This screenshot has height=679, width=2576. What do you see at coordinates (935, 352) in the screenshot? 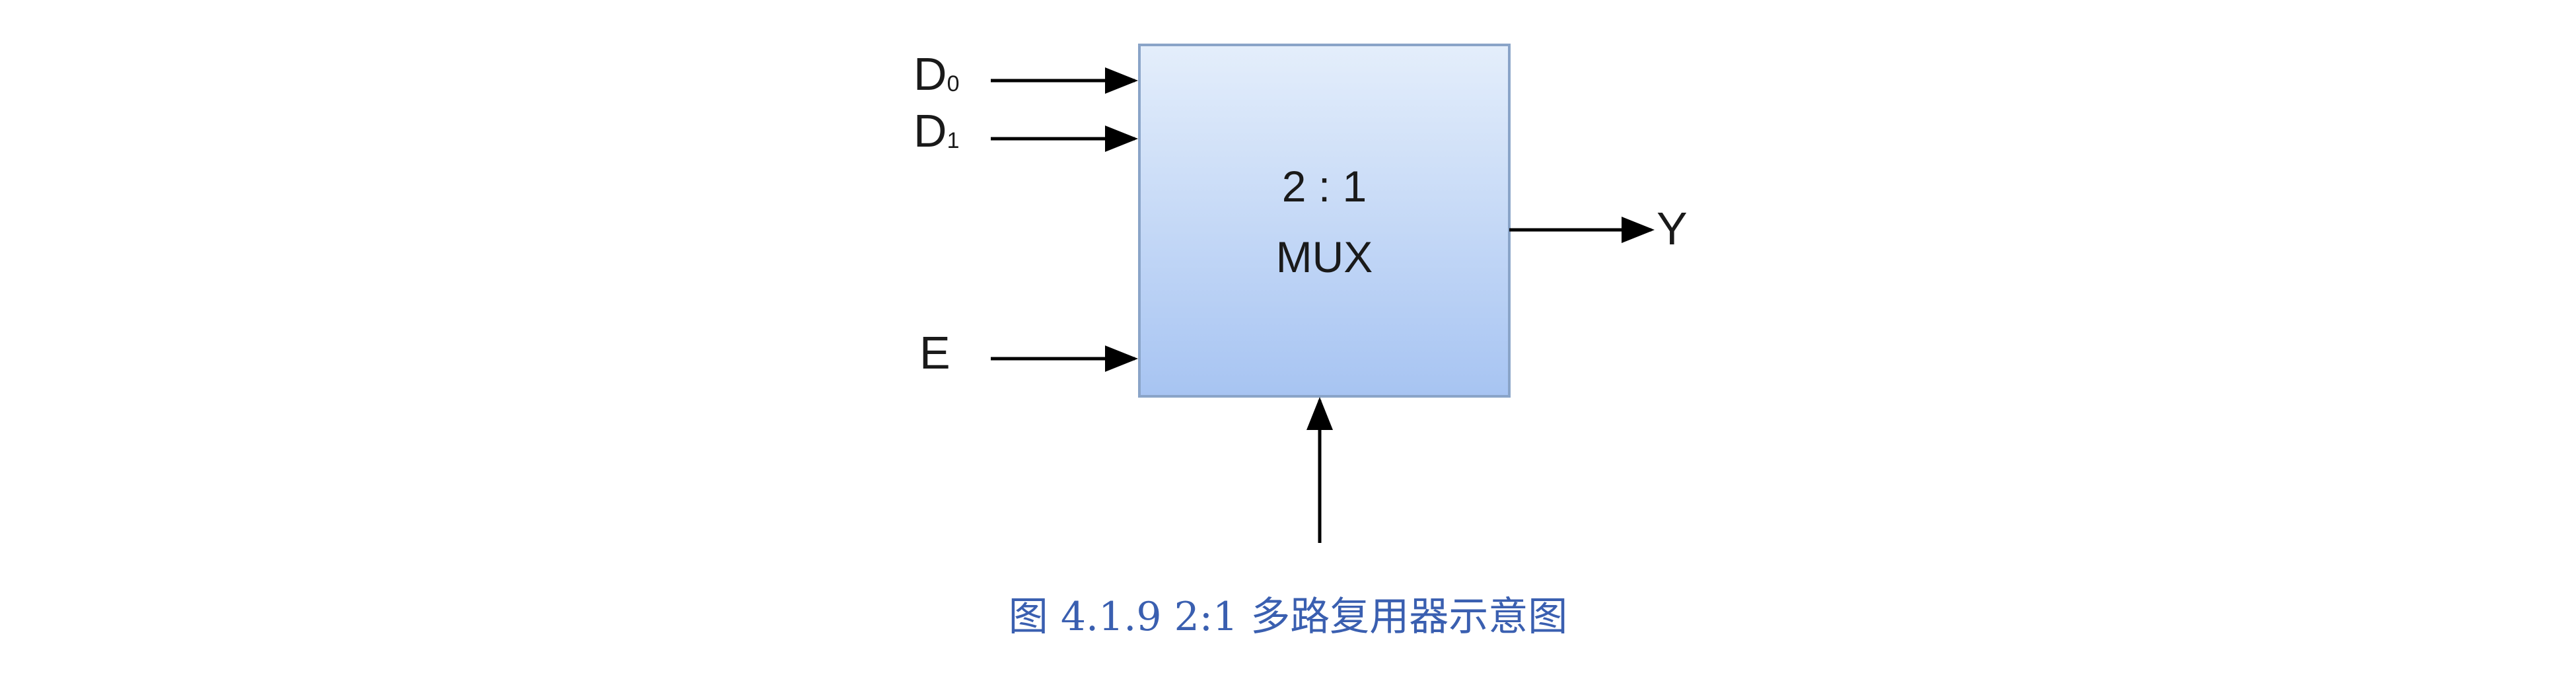
I see `input-enable-label: E` at bounding box center [935, 352].